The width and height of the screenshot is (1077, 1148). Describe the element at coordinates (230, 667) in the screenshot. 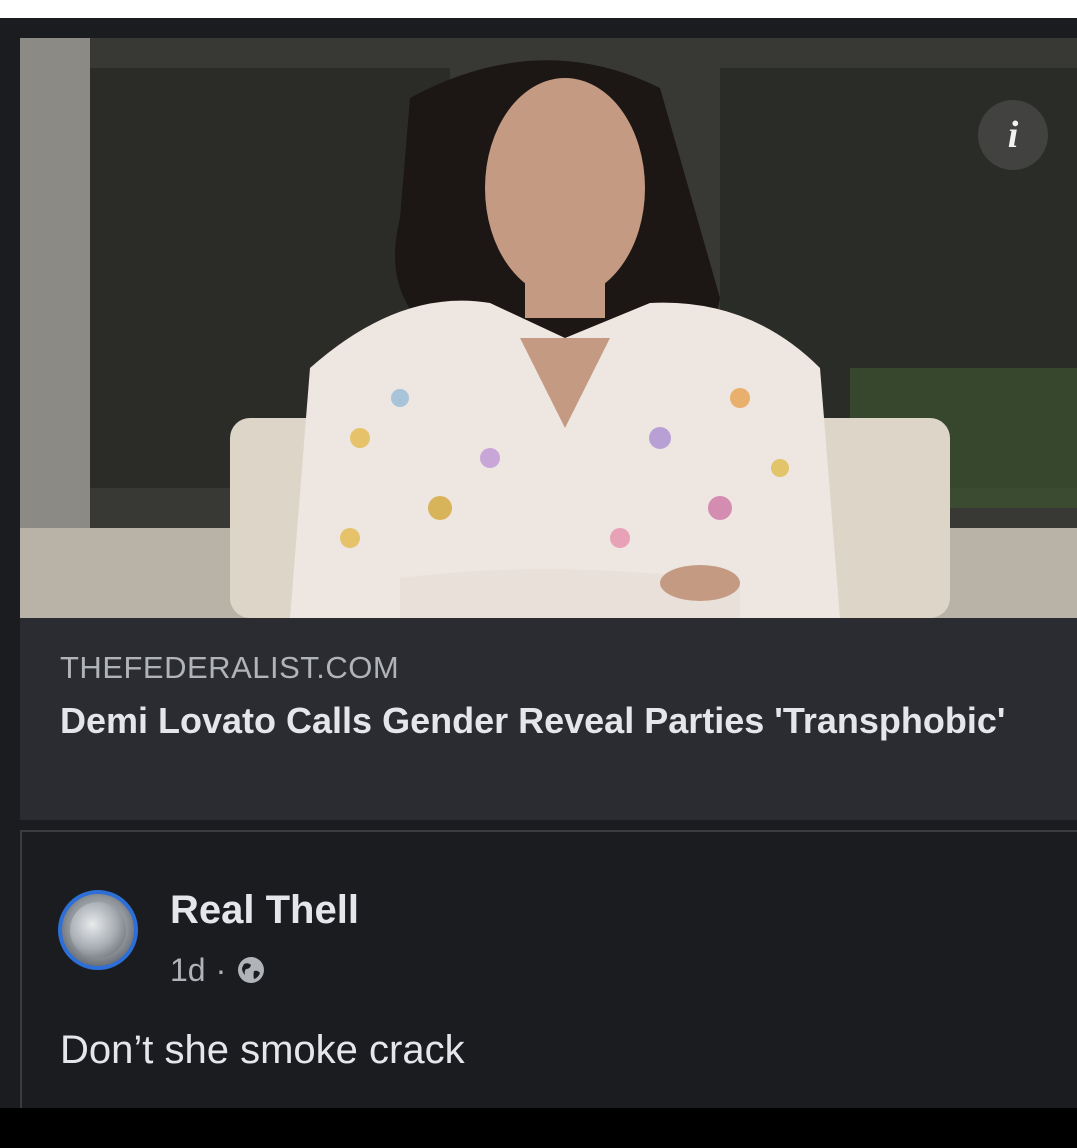

I see `link-domain: THEFEDERALIST.COM` at that location.